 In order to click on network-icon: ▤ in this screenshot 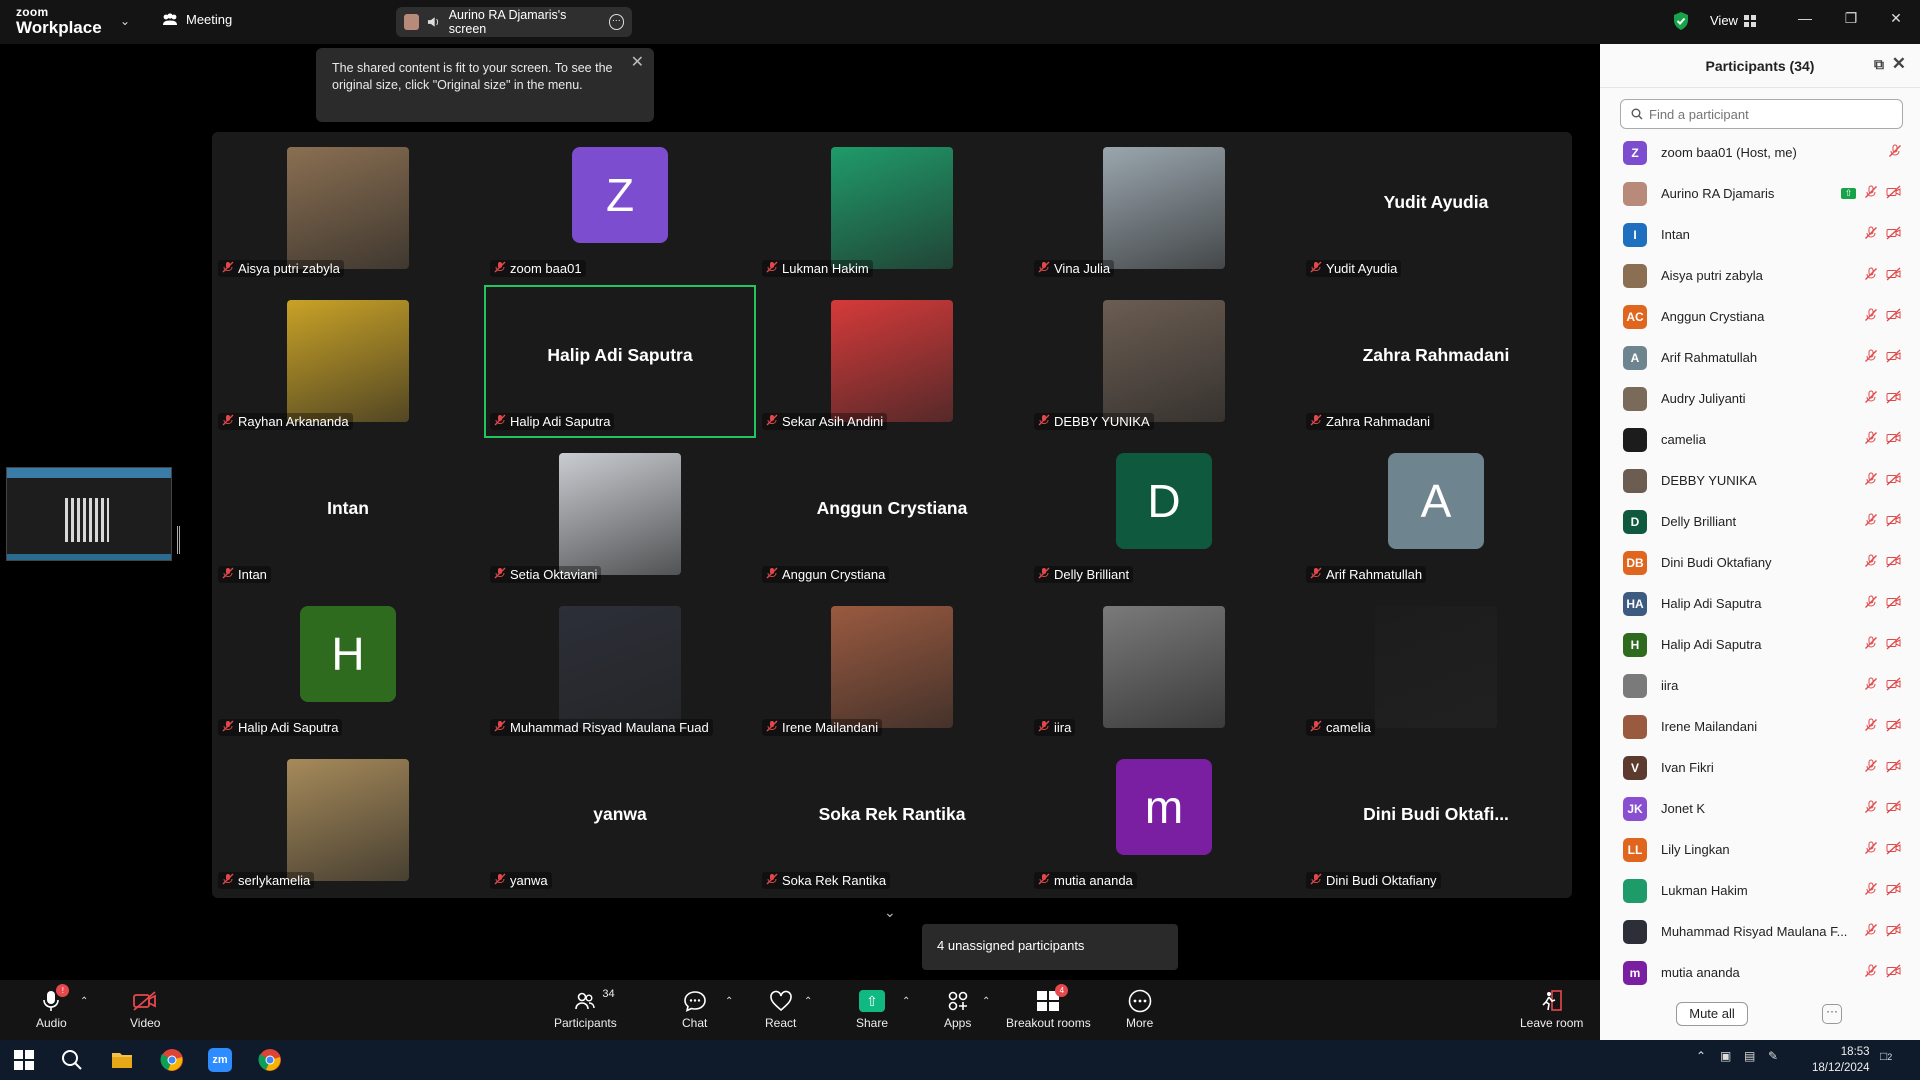, I will do `click(1749, 1056)`.